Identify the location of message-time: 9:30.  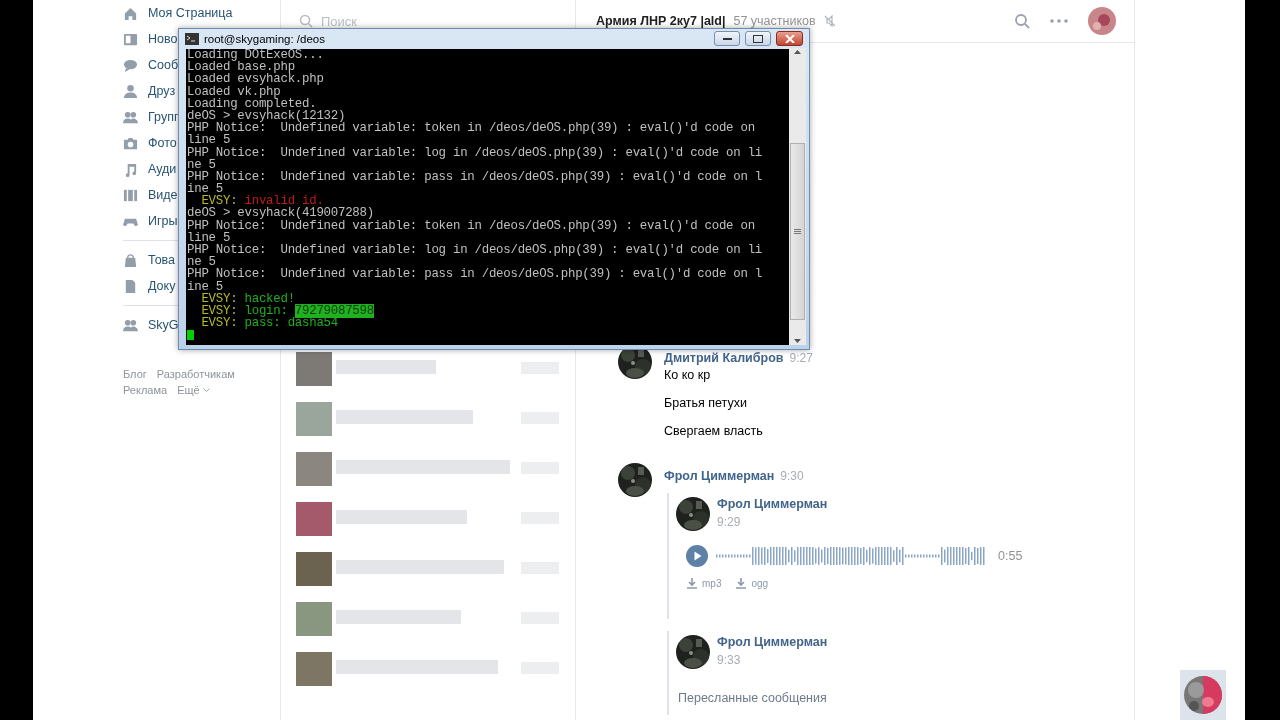
(792, 476).